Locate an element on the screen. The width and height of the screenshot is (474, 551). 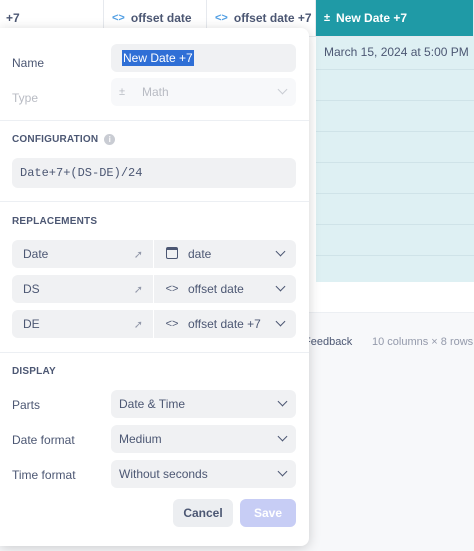
type-select: ± Math is located at coordinates (203, 92).